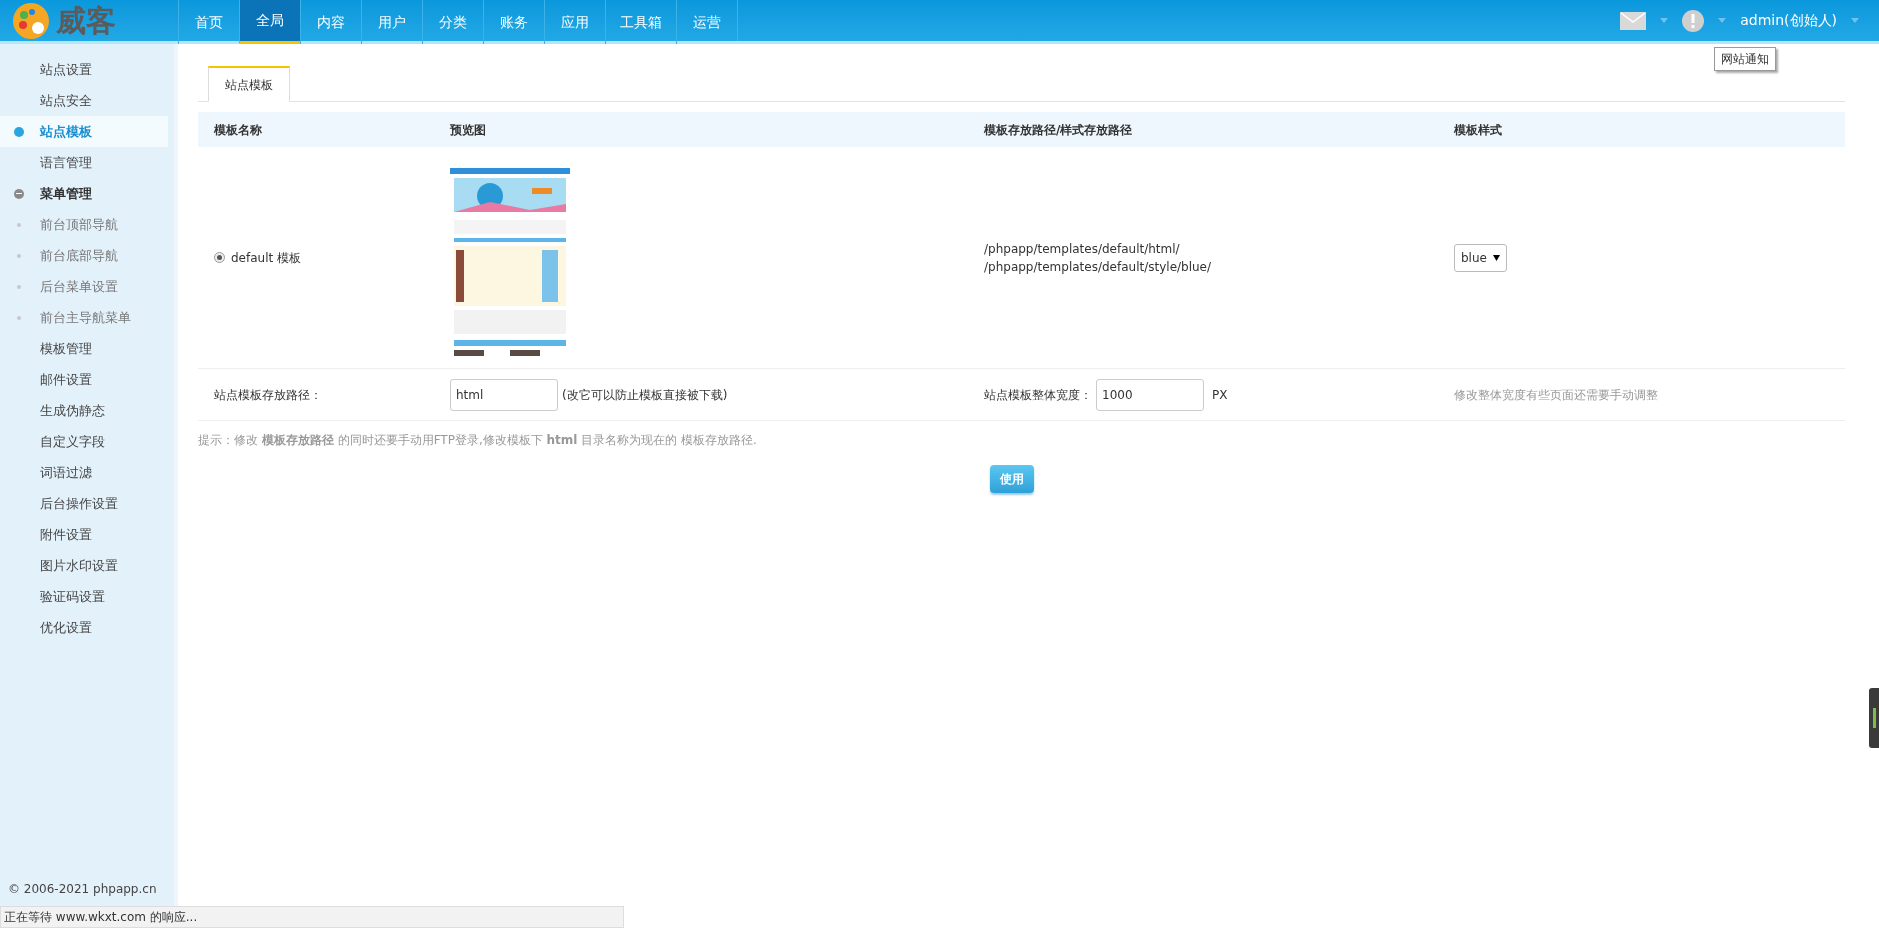  Describe the element at coordinates (84, 441) in the screenshot. I see `sidebar-item: 自定义字段` at that location.